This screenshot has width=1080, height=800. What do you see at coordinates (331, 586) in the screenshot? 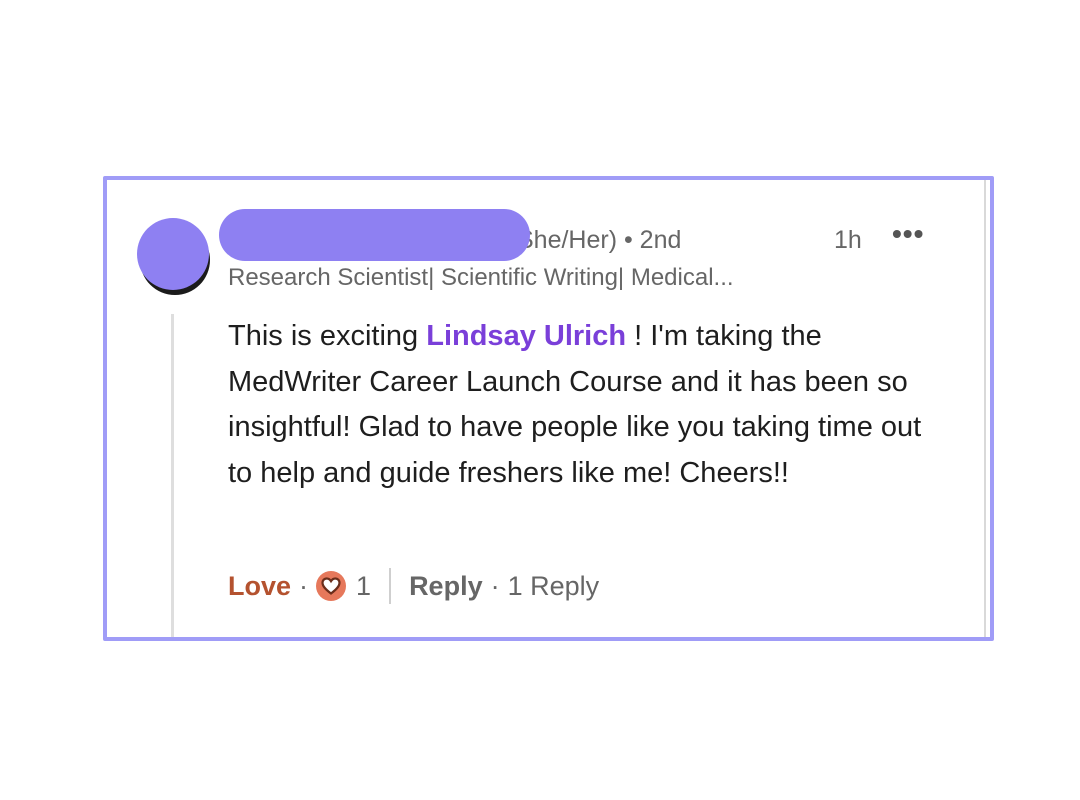
I see `heart-icon` at bounding box center [331, 586].